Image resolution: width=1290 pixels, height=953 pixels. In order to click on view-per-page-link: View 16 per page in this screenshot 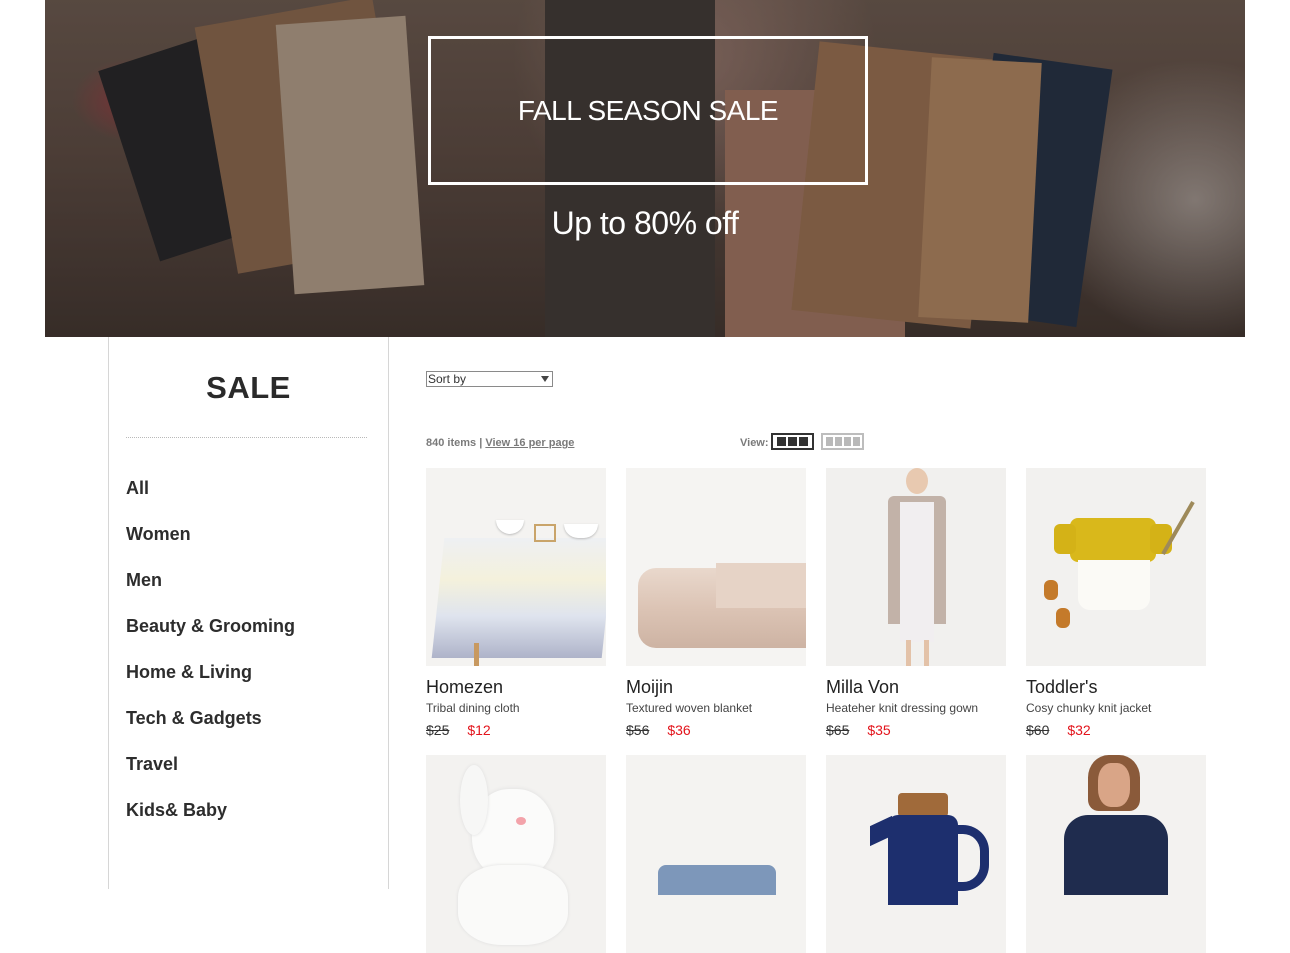, I will do `click(529, 443)`.